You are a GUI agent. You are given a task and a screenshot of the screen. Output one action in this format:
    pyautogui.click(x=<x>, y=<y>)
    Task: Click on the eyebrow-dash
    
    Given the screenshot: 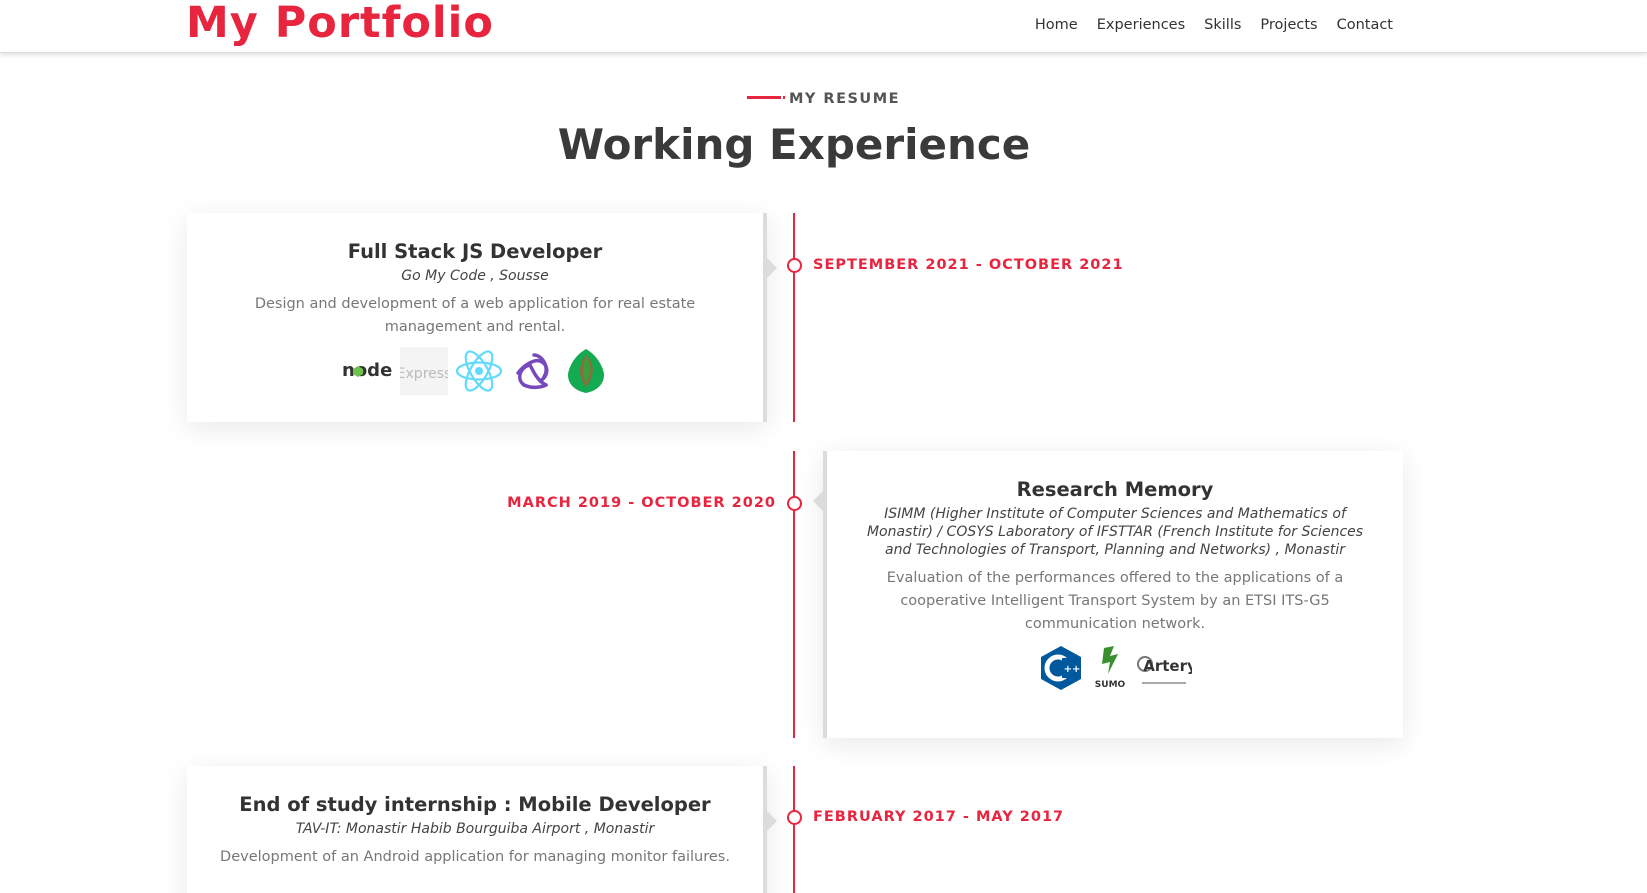 What is the action you would take?
    pyautogui.click(x=765, y=97)
    